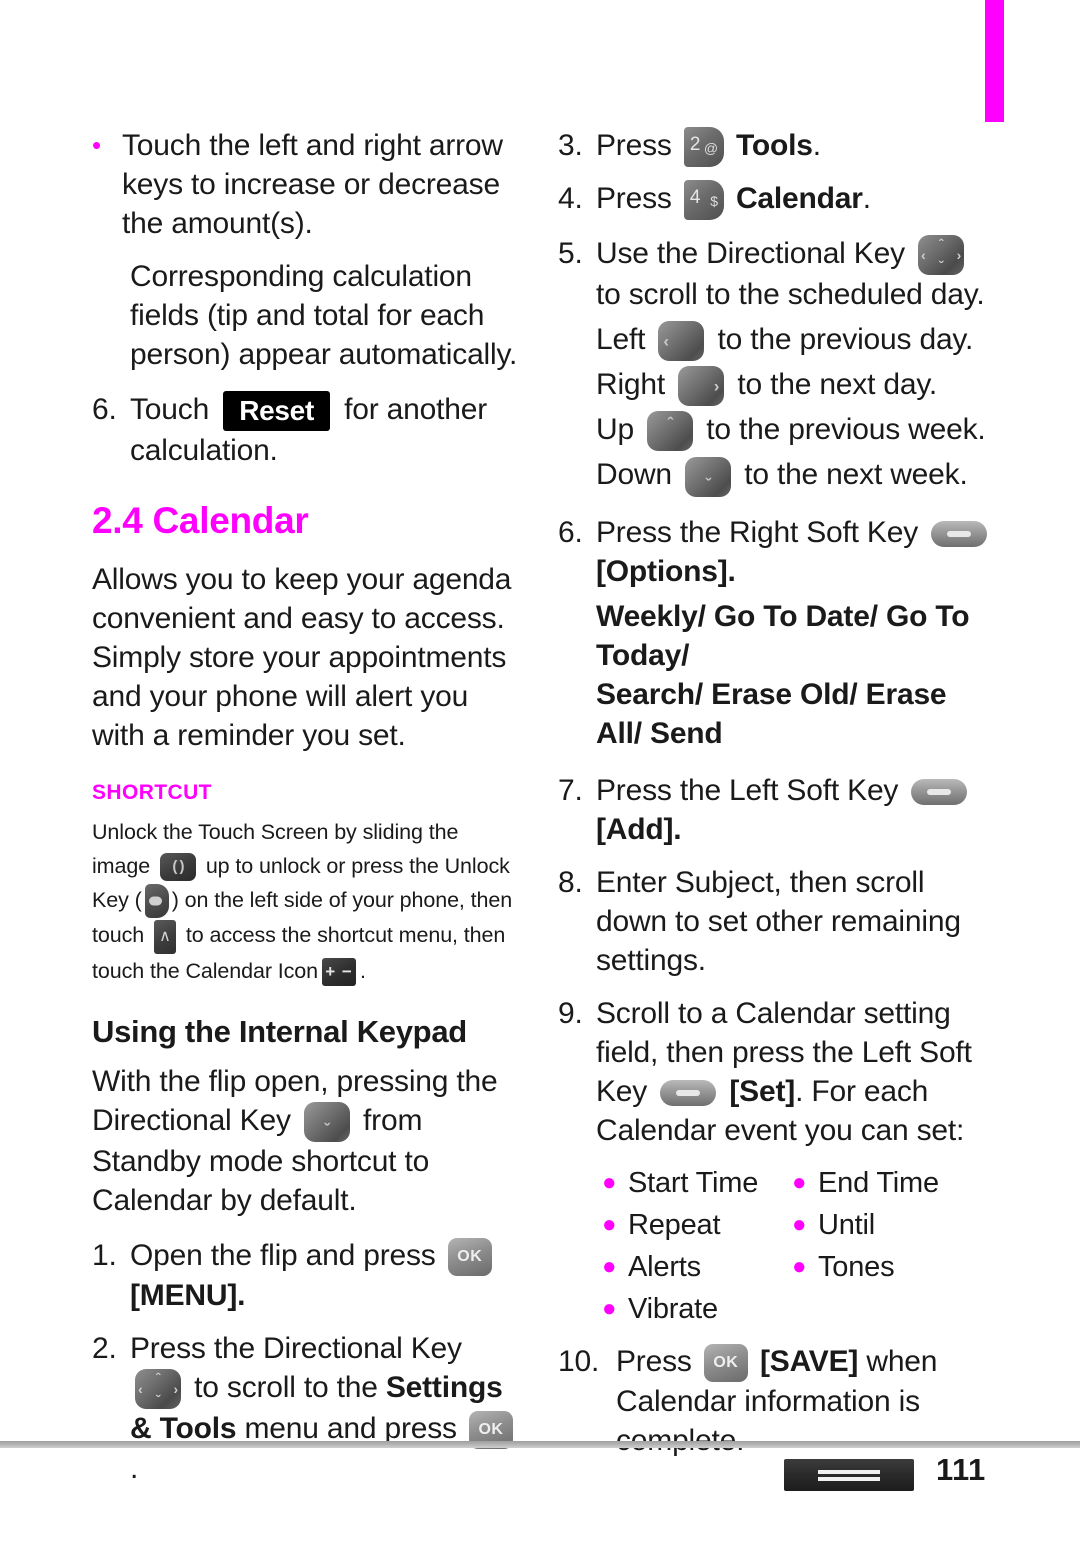  What do you see at coordinates (194, 935) in the screenshot?
I see `shortcut-text-5: to` at bounding box center [194, 935].